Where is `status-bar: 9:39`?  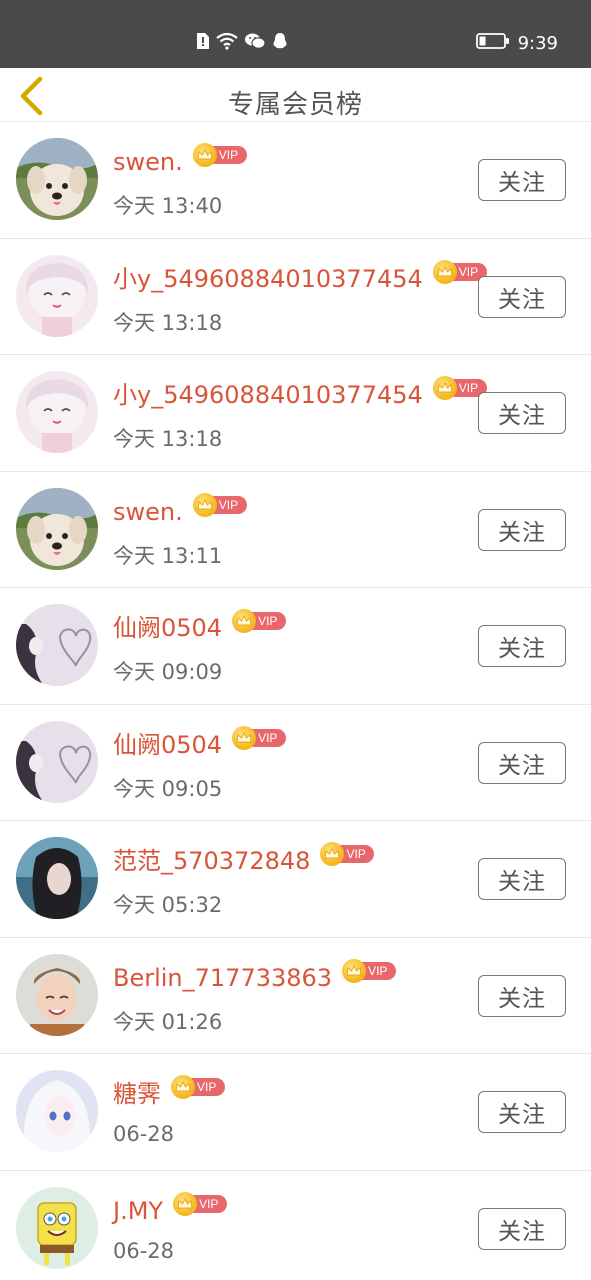
status-bar: 9:39 is located at coordinates (295, 34).